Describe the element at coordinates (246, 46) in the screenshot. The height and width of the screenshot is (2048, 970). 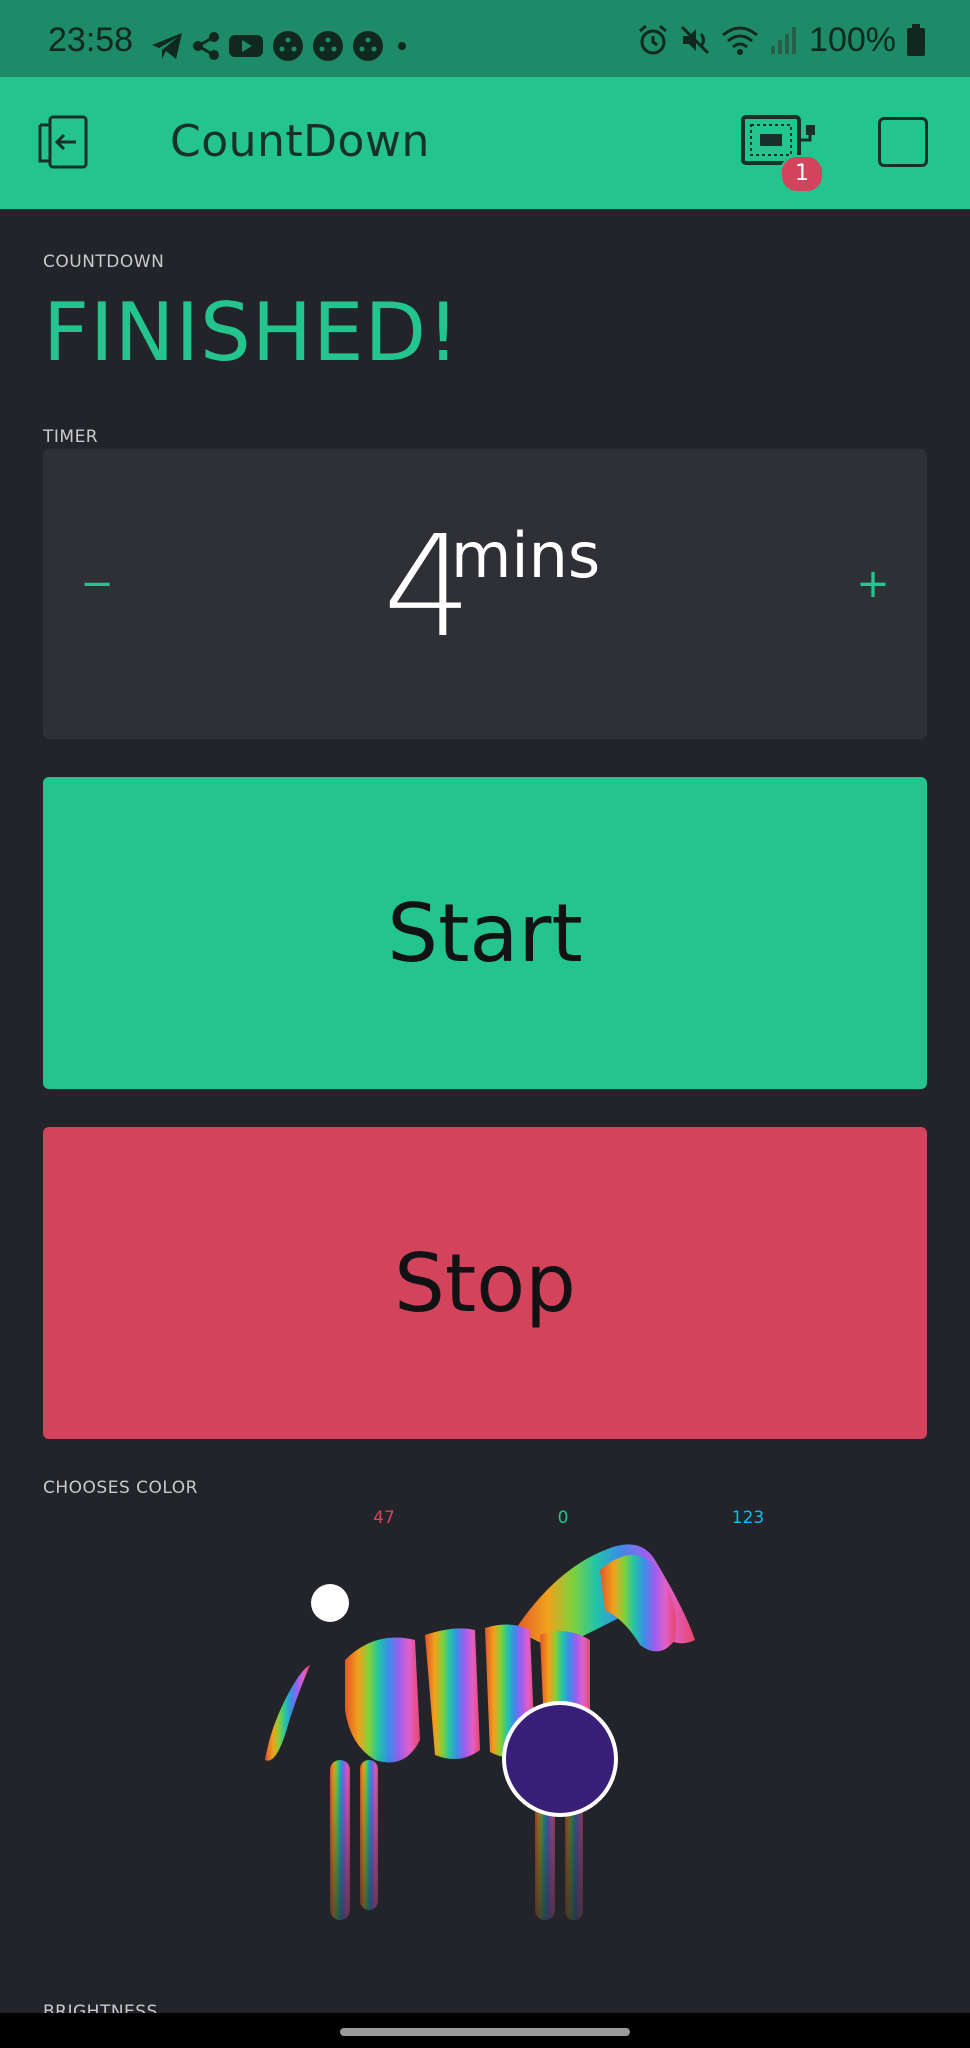
I see `youtube-icon` at that location.